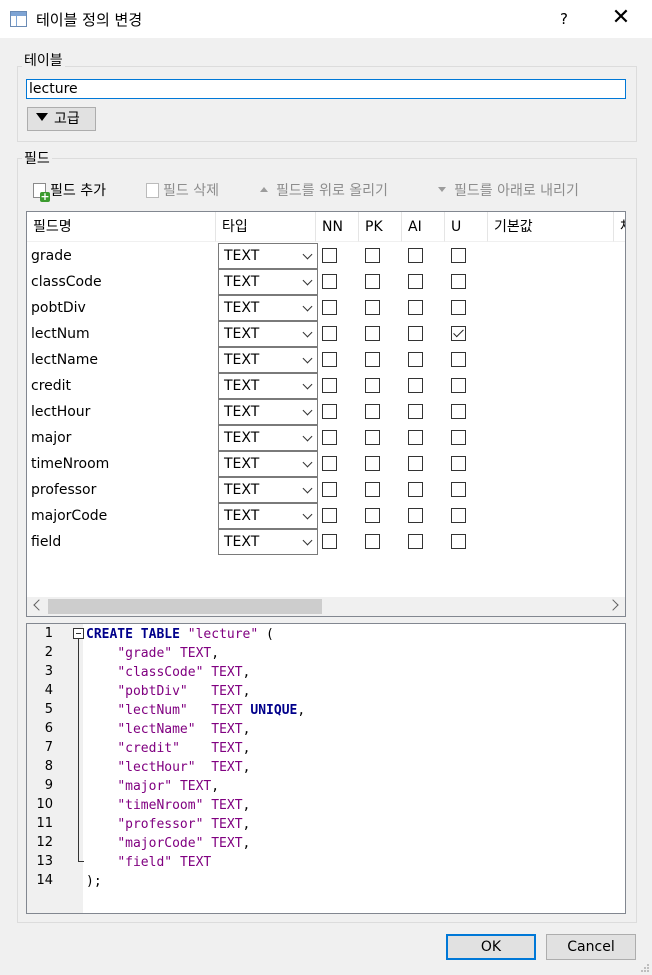 Image resolution: width=652 pixels, height=975 pixels. I want to click on column-header-ai: AI, so click(423, 227).